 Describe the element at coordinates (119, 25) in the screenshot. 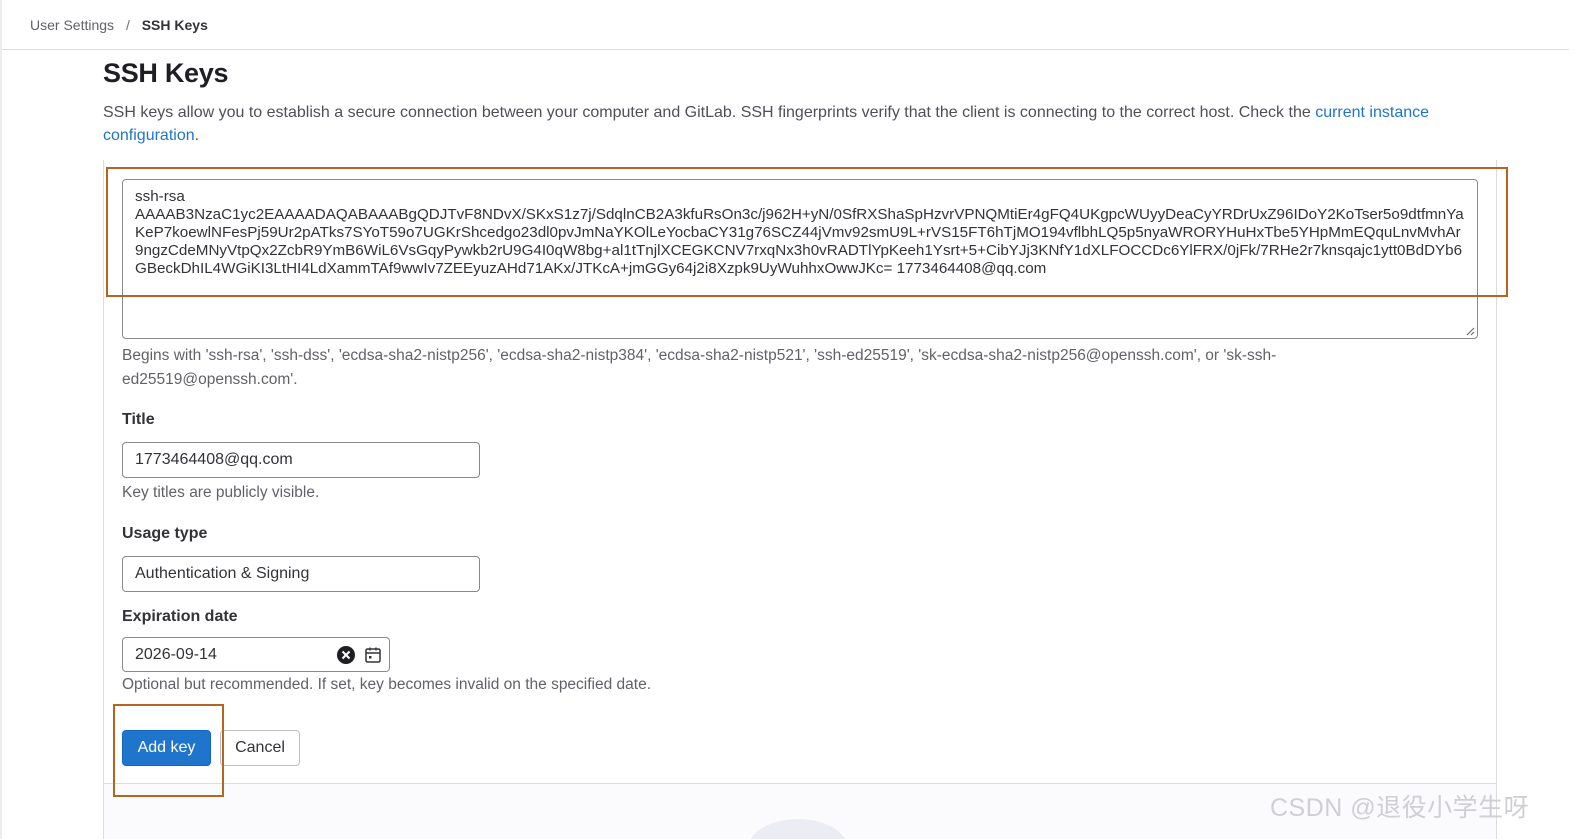

I see `breadcrumb: User Settings / SSH Keys` at that location.